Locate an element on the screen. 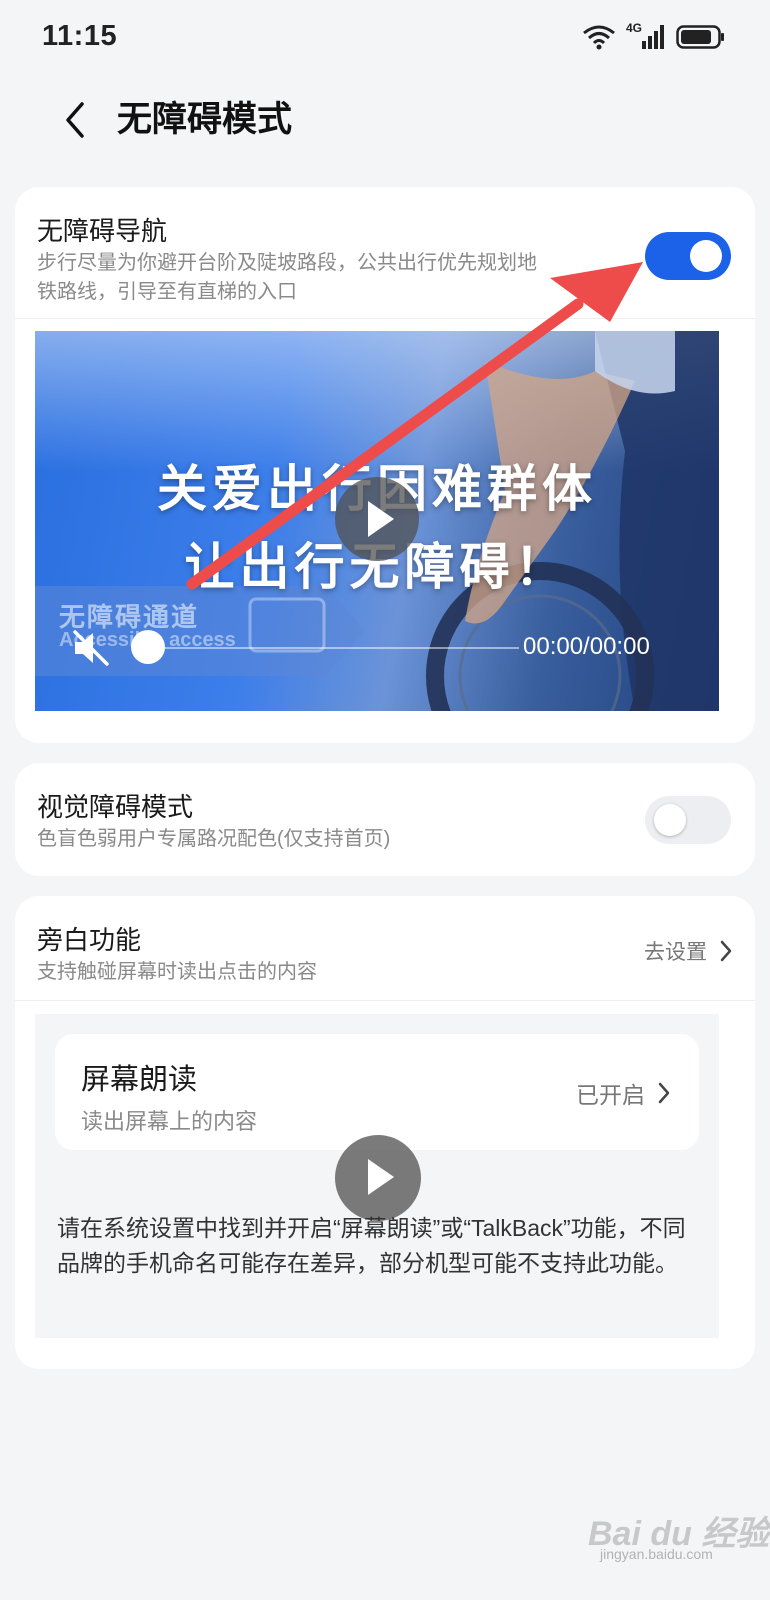  status-icons: 4G is located at coordinates (654, 37).